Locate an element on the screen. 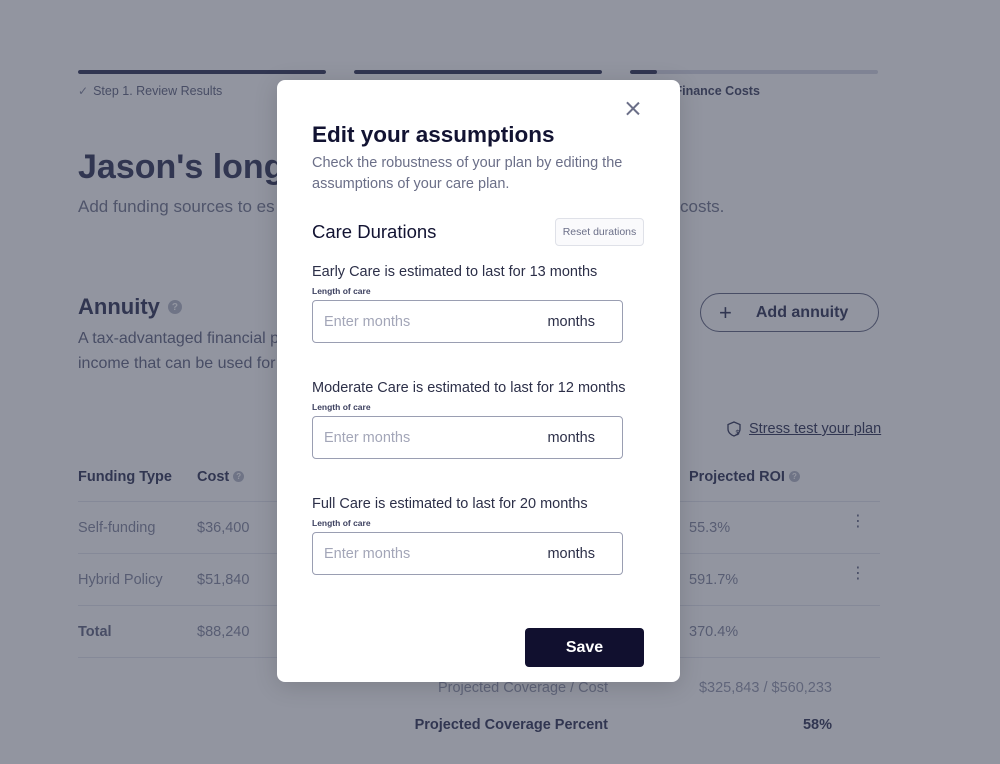  save-button: Save is located at coordinates (584, 647).